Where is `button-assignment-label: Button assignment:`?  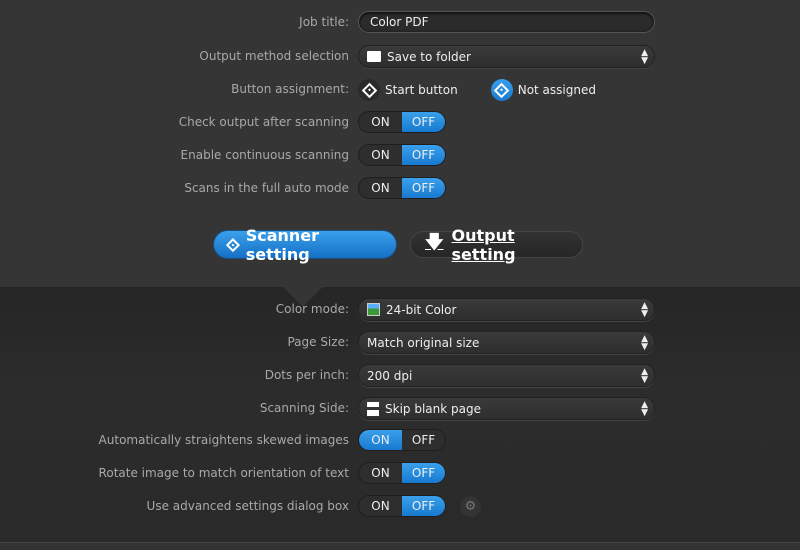
button-assignment-label: Button assignment: is located at coordinates (290, 89).